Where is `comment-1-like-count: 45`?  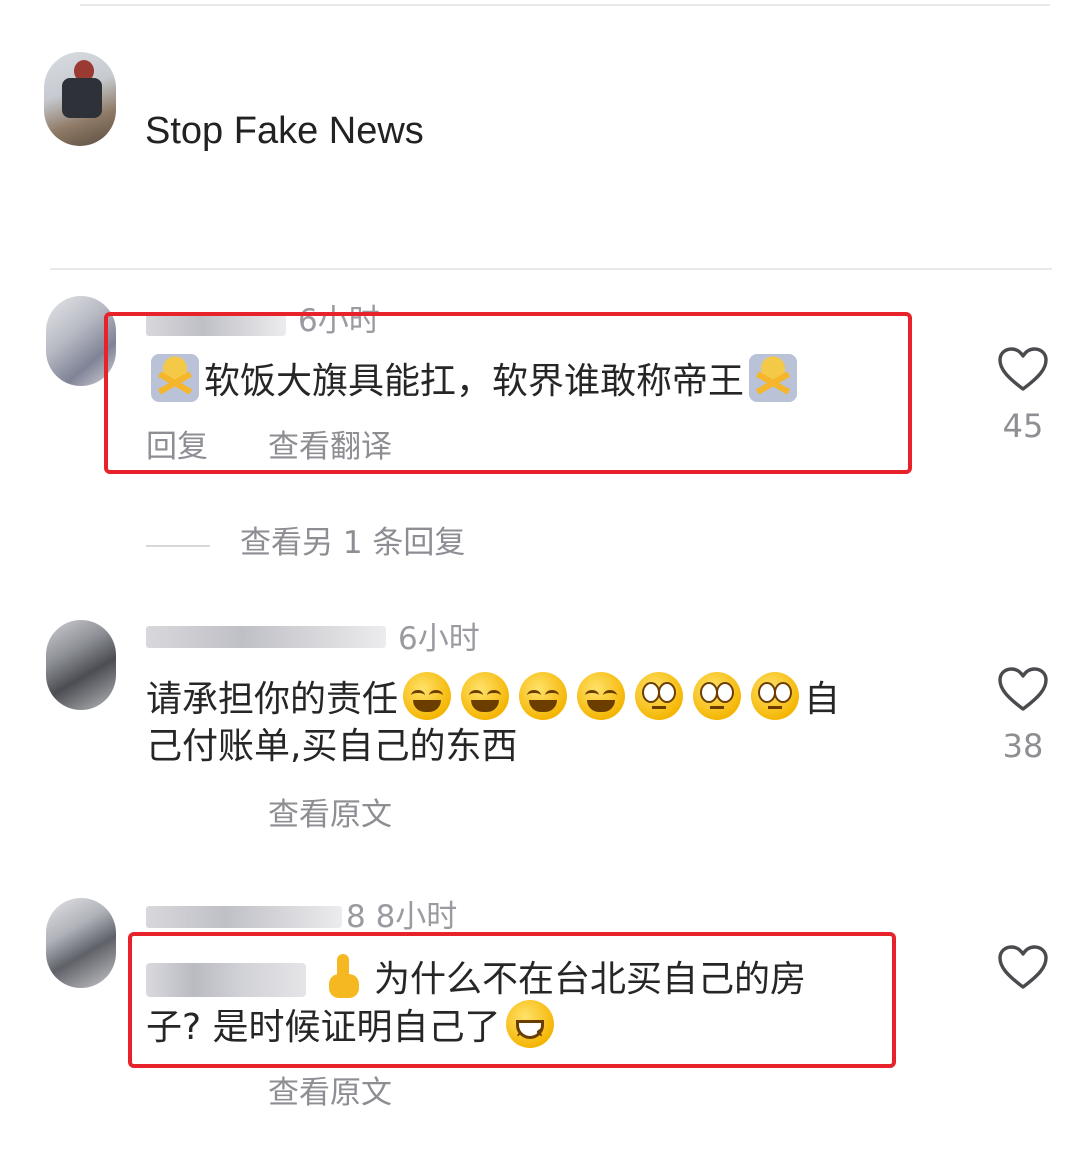 comment-1-like-count: 45 is located at coordinates (1023, 426).